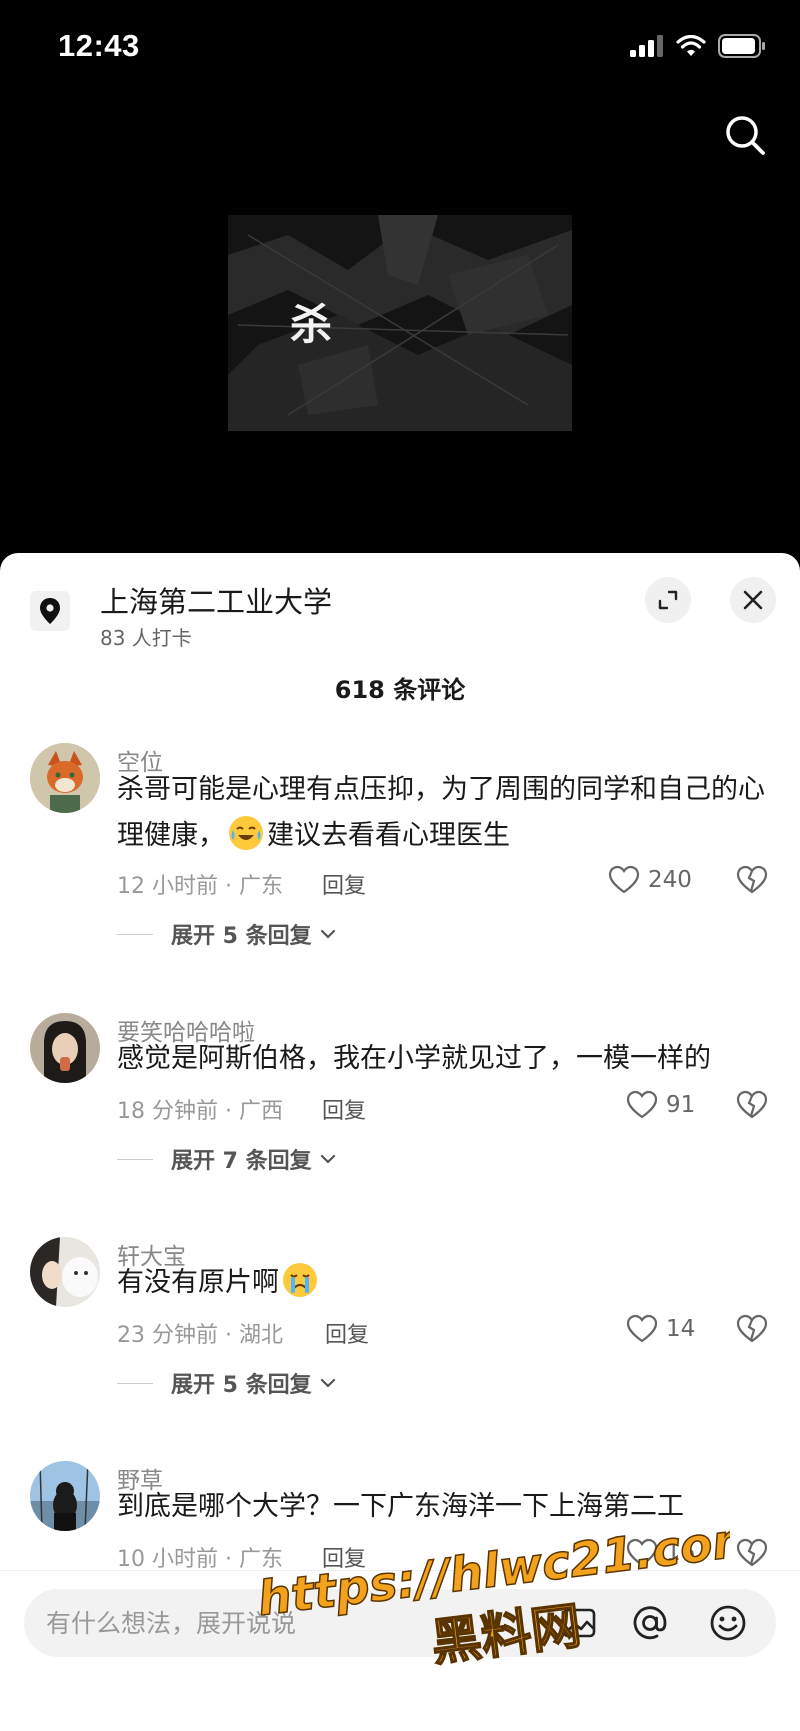 The width and height of the screenshot is (800, 1731). I want to click on comment-text: 杀哥可能是心理有点压抑，为了周围的同学和自己的心理健康， 建议去看看心理医生, so click(447, 813).